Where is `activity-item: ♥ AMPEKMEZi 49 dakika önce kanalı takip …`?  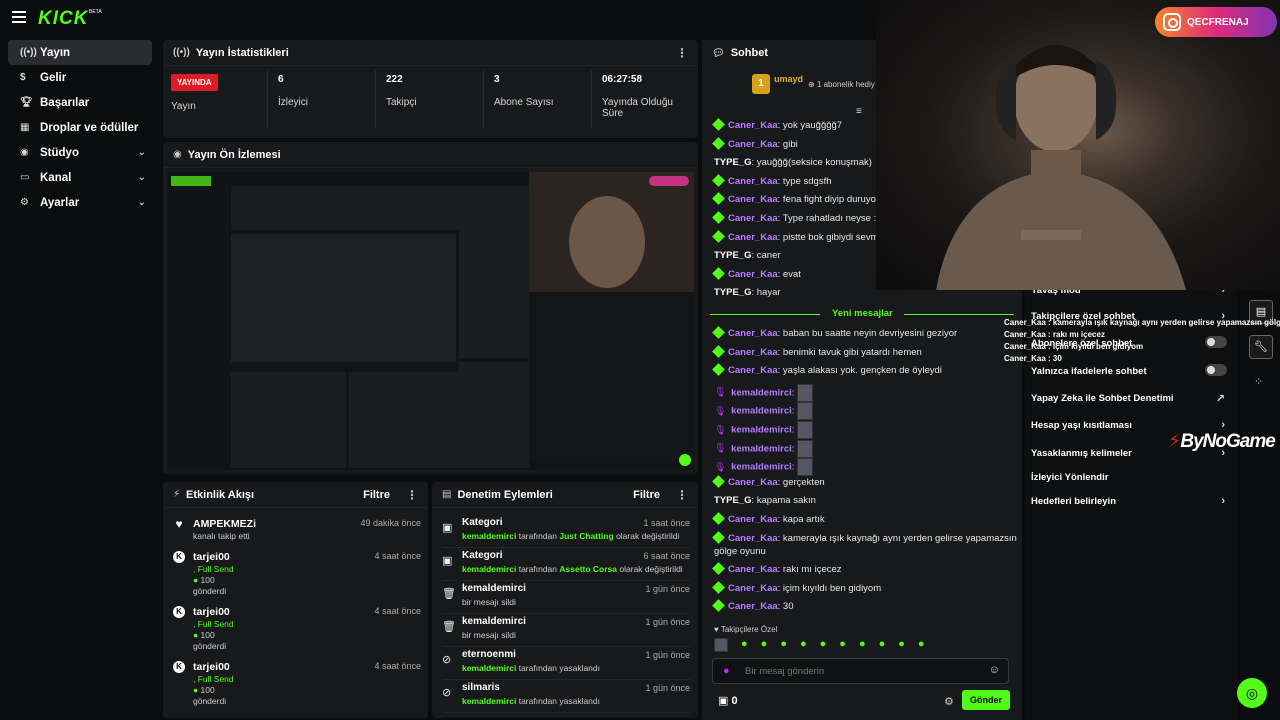
activity-item: ♥ AMPEKMEZi 49 dakika önce kanalı takip … is located at coordinates (297, 533).